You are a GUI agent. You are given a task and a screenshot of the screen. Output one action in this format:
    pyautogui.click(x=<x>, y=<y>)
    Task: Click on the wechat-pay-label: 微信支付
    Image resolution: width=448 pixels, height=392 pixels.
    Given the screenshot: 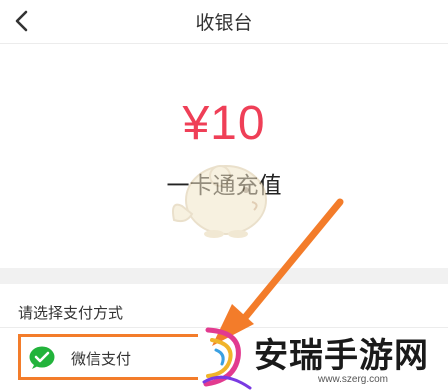 What is the action you would take?
    pyautogui.click(x=101, y=359)
    